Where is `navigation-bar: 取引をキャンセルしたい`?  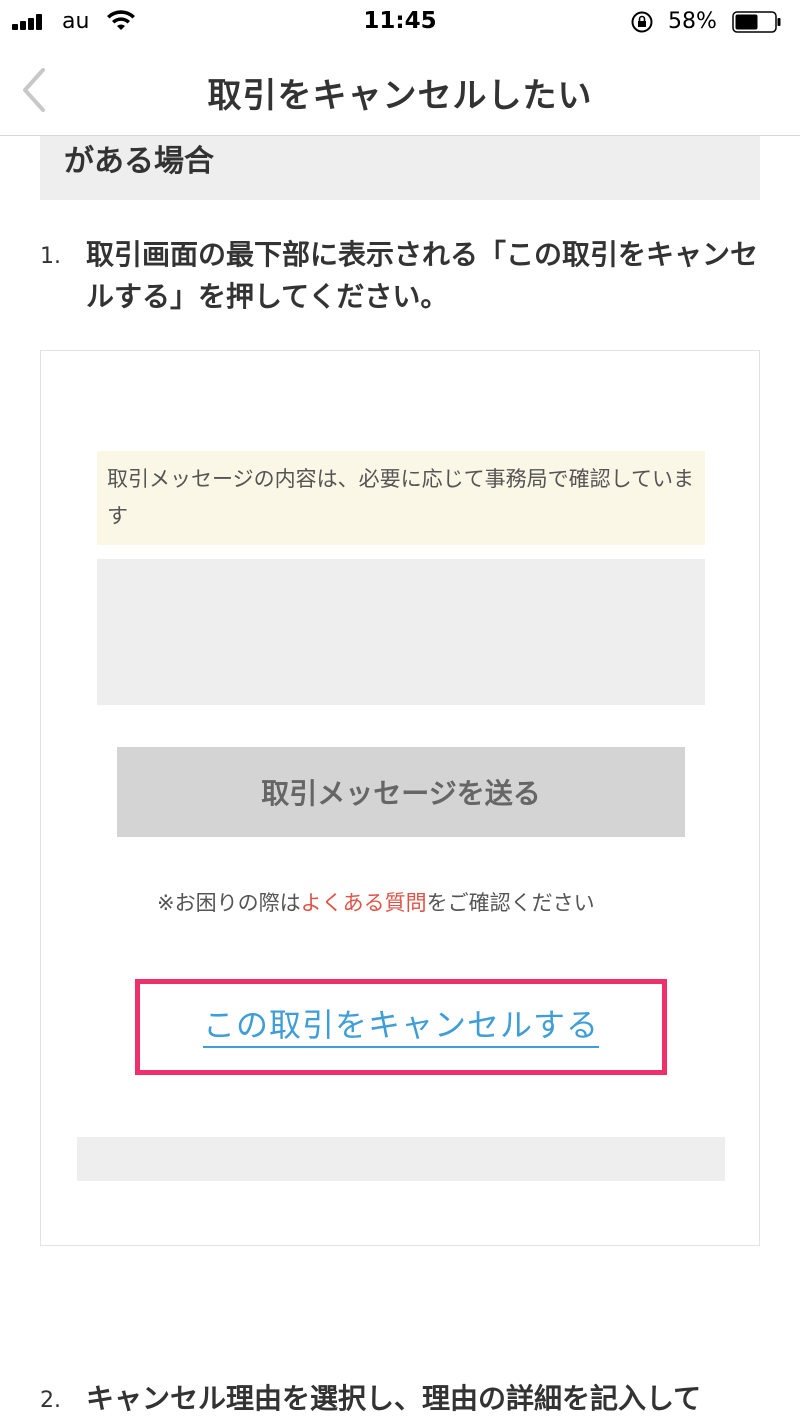
navigation-bar: 取引をキャンセルしたい is located at coordinates (400, 90).